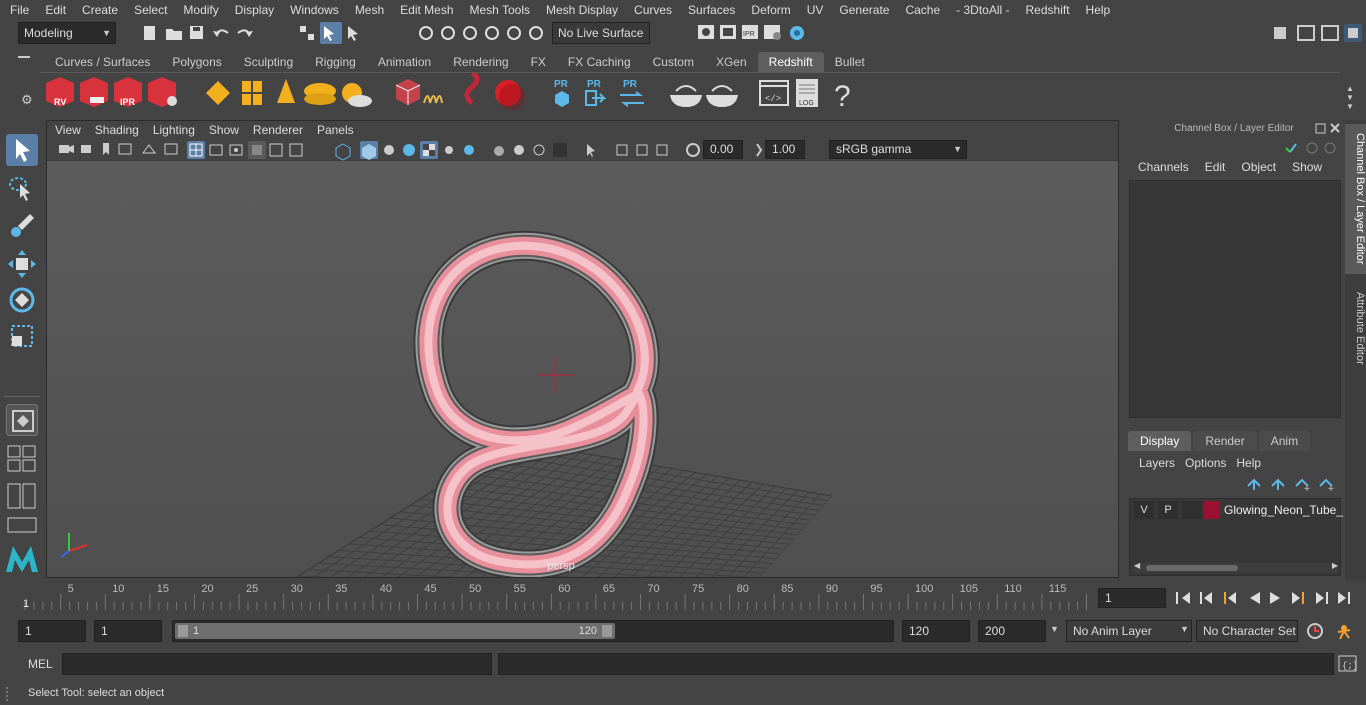  Describe the element at coordinates (1355, 328) in the screenshot. I see `tab-attribute-editor: Attribute Editor` at that location.